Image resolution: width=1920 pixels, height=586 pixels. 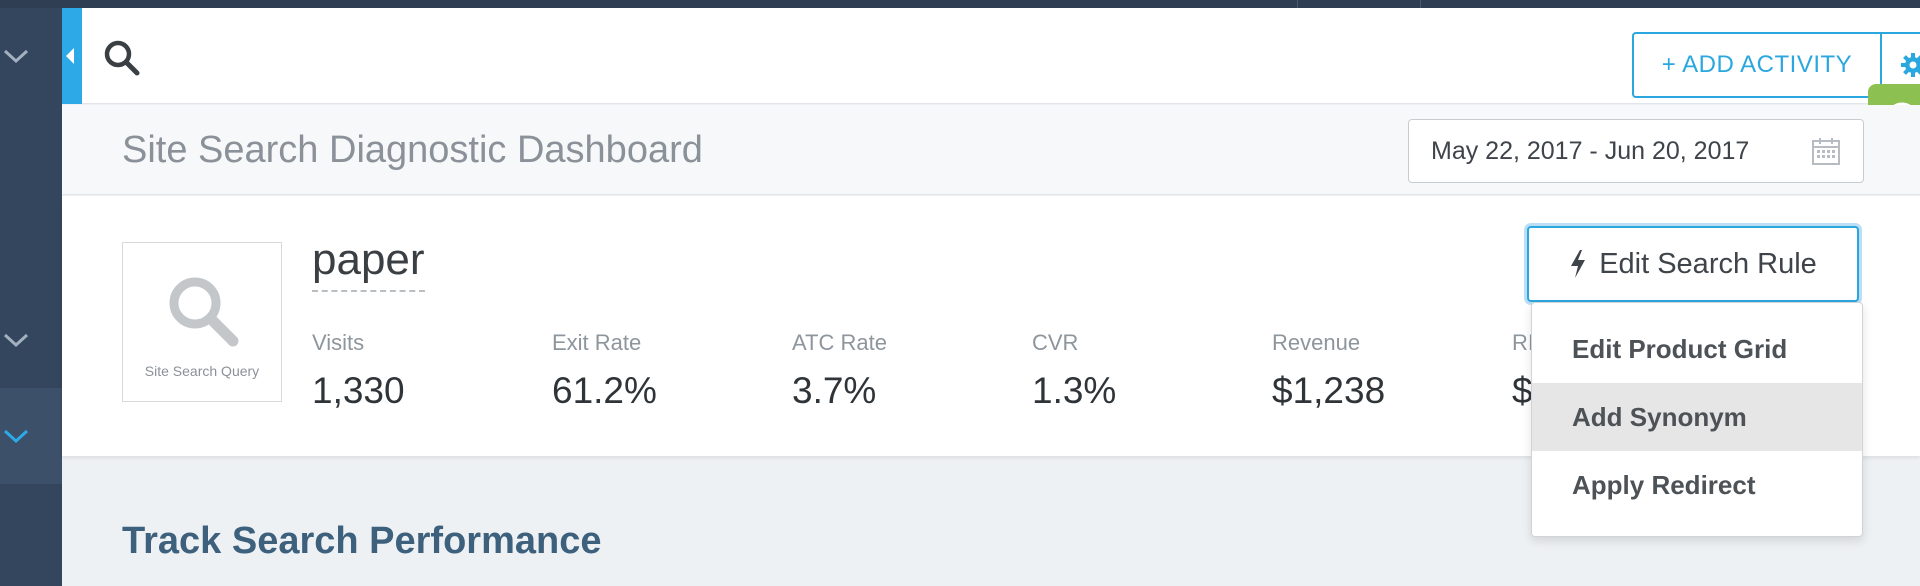 I want to click on metric-label: CVR, so click(x=1055, y=342).